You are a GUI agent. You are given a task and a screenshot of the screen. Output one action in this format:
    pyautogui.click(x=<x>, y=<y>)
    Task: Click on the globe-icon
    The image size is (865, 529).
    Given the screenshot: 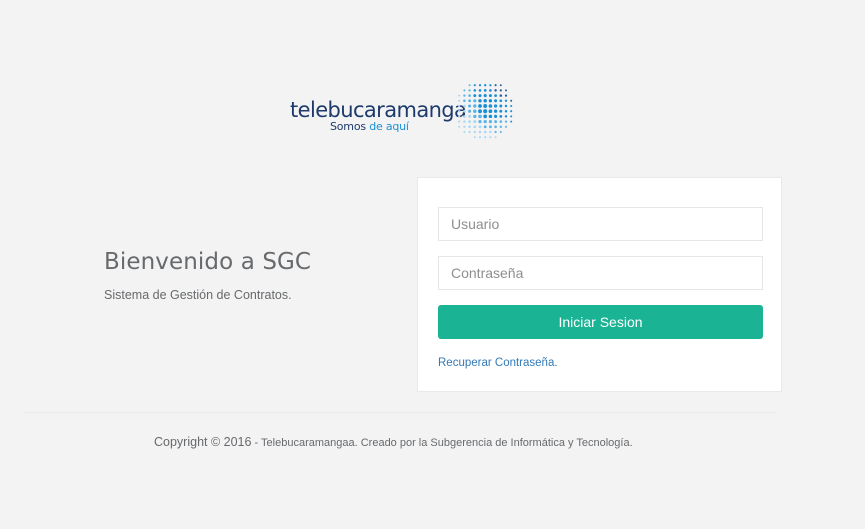 What is the action you would take?
    pyautogui.click(x=485, y=111)
    